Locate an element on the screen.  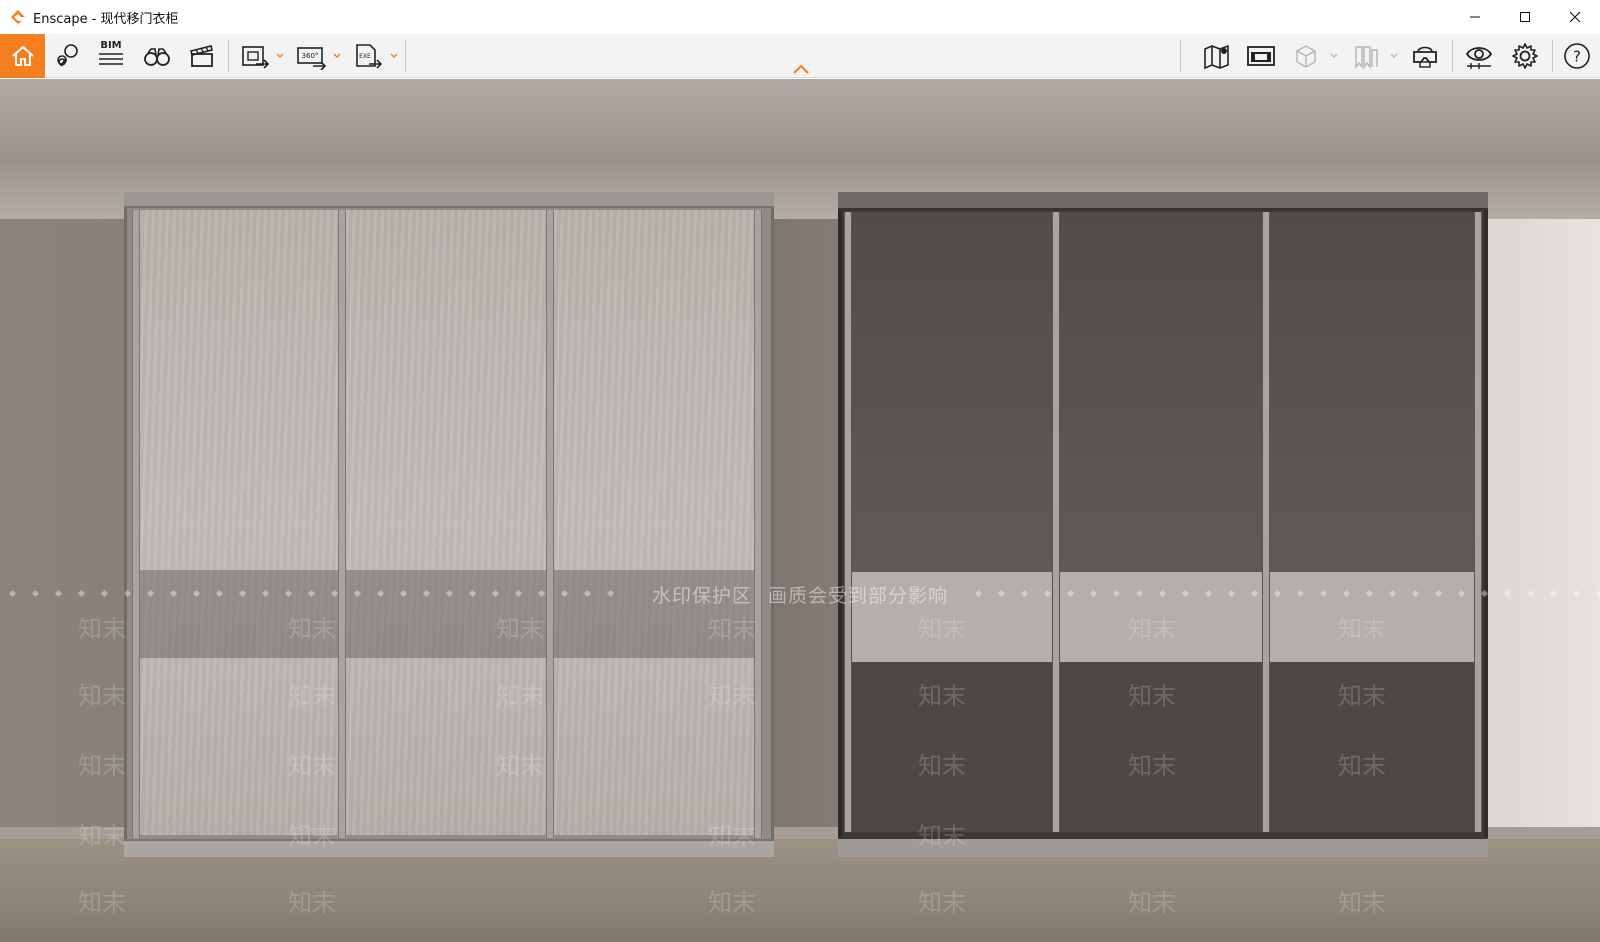
bim-icon is located at coordinates (111, 59).